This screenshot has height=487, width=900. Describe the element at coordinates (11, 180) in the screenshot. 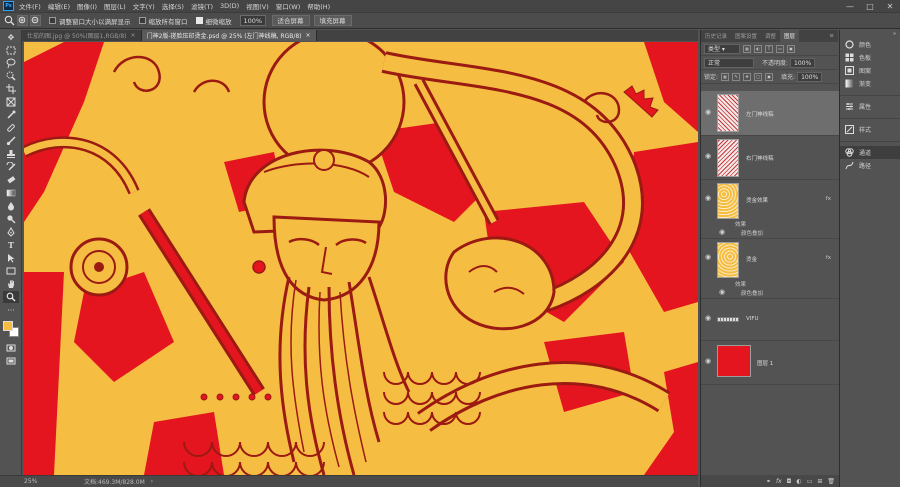

I see `eraser-tool-icon` at that location.